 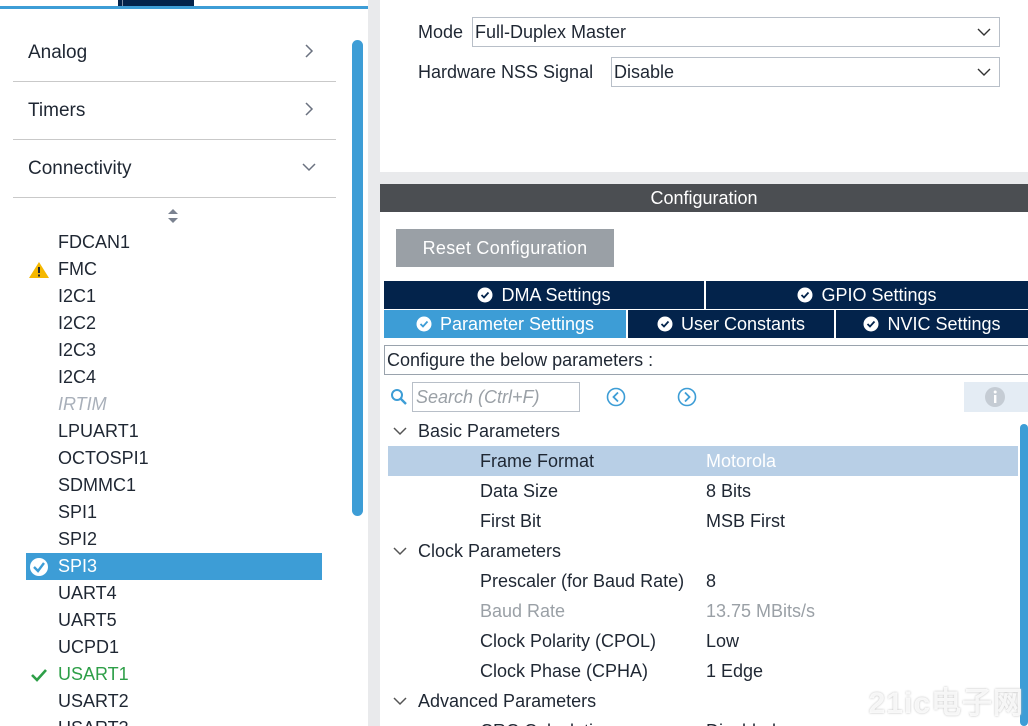 I want to click on next-match-icon, so click(x=687, y=397).